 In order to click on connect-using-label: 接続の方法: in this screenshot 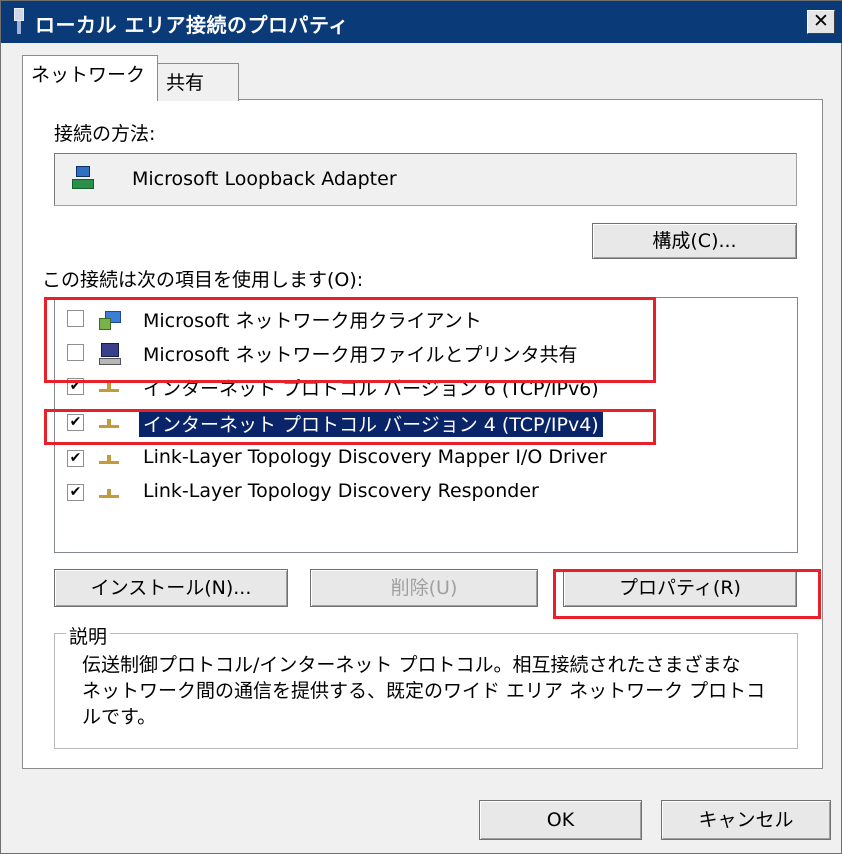, I will do `click(105, 134)`.